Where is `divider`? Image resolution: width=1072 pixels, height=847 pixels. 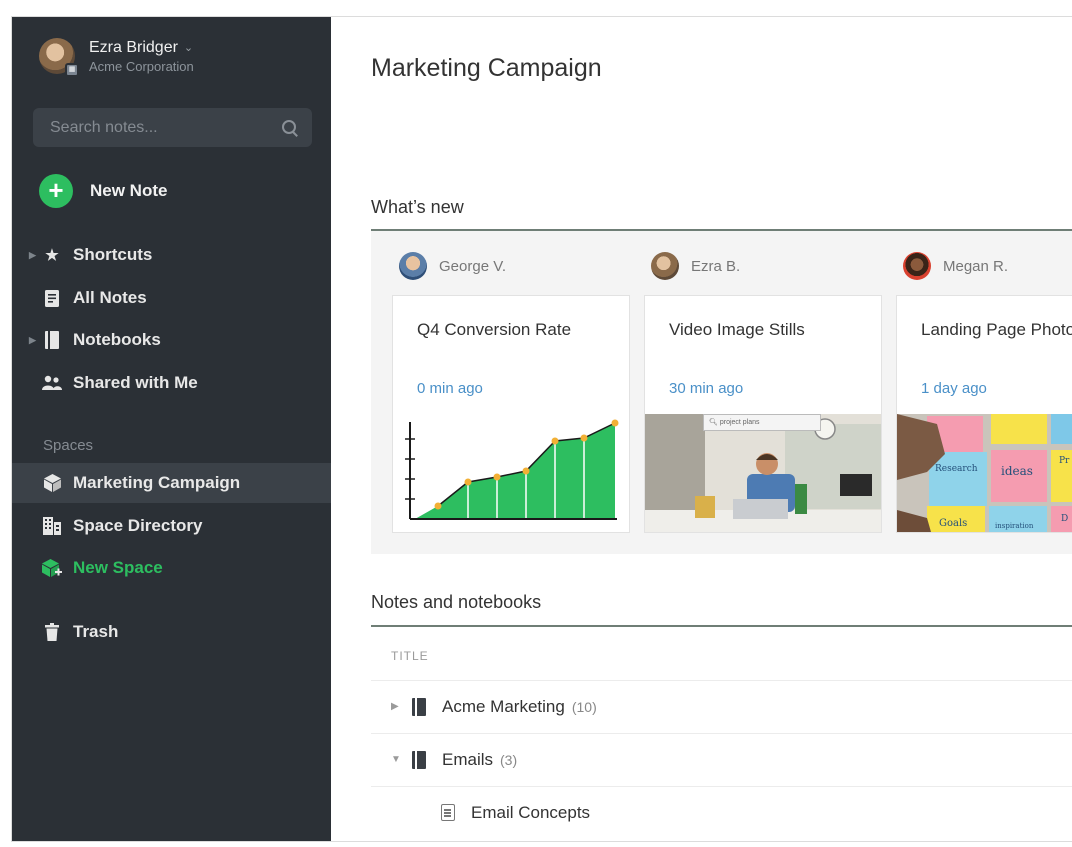
divider is located at coordinates (721, 626).